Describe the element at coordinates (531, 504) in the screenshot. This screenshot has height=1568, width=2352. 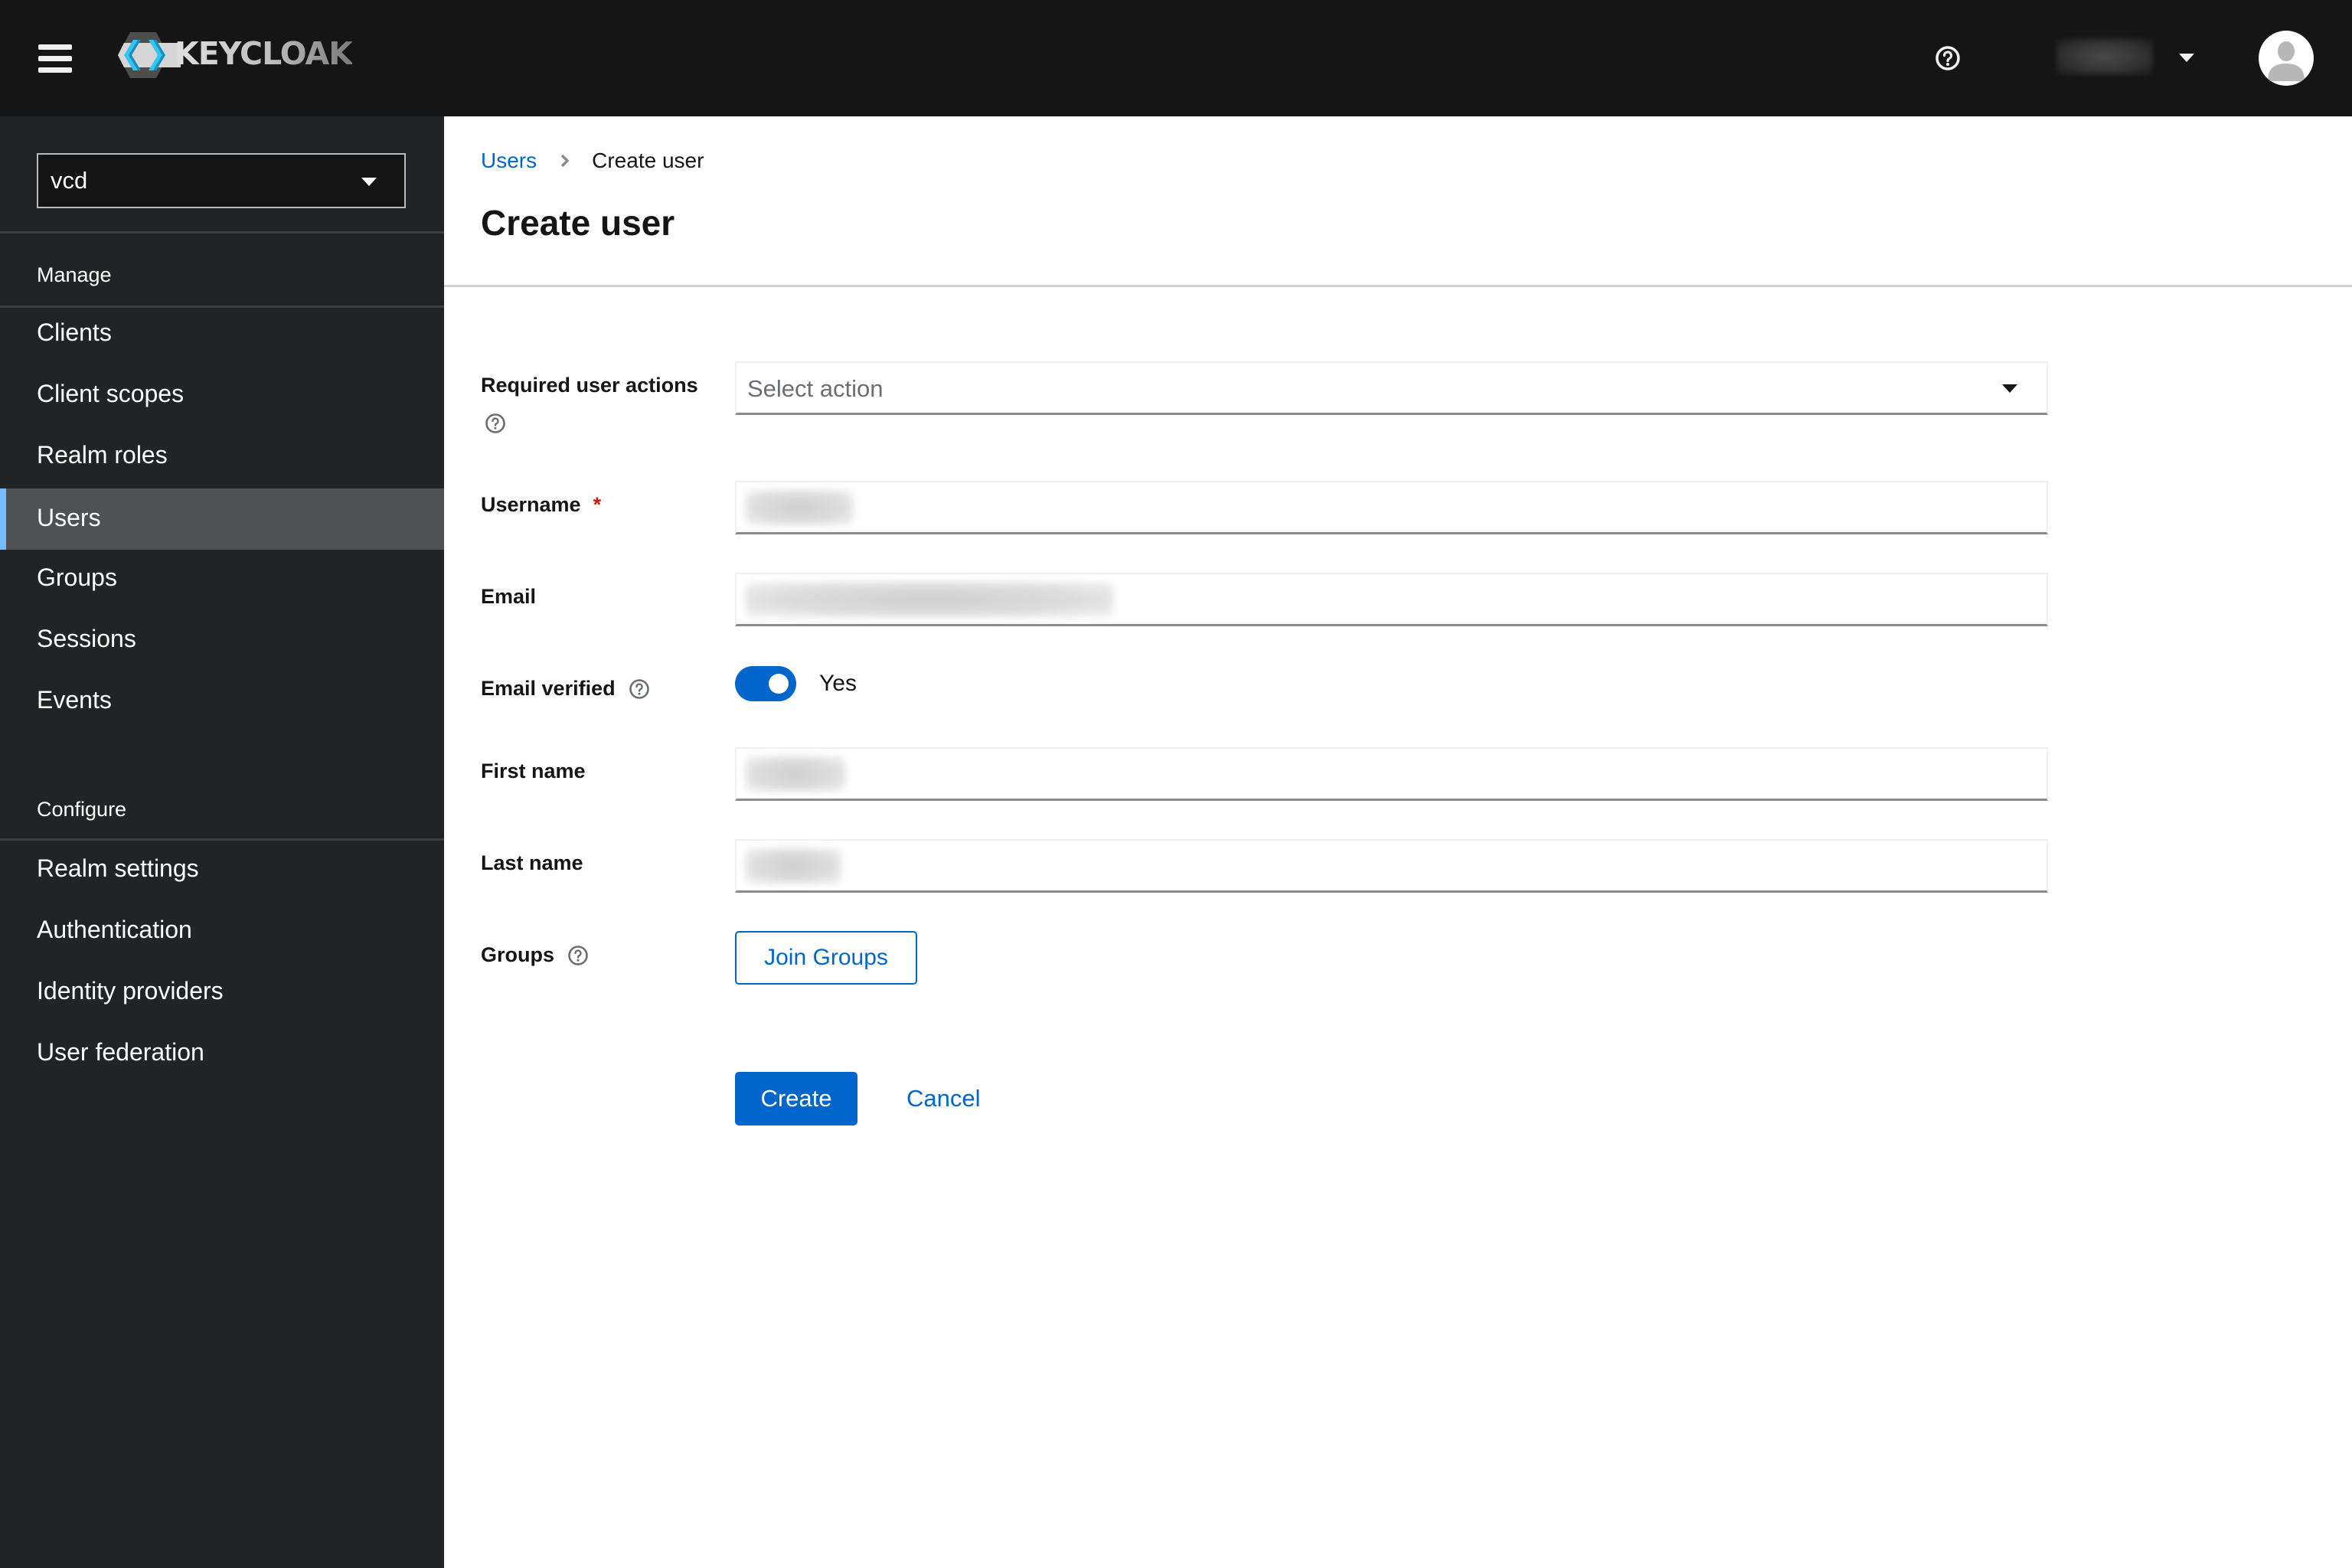
I see `username-label-text: Username` at that location.